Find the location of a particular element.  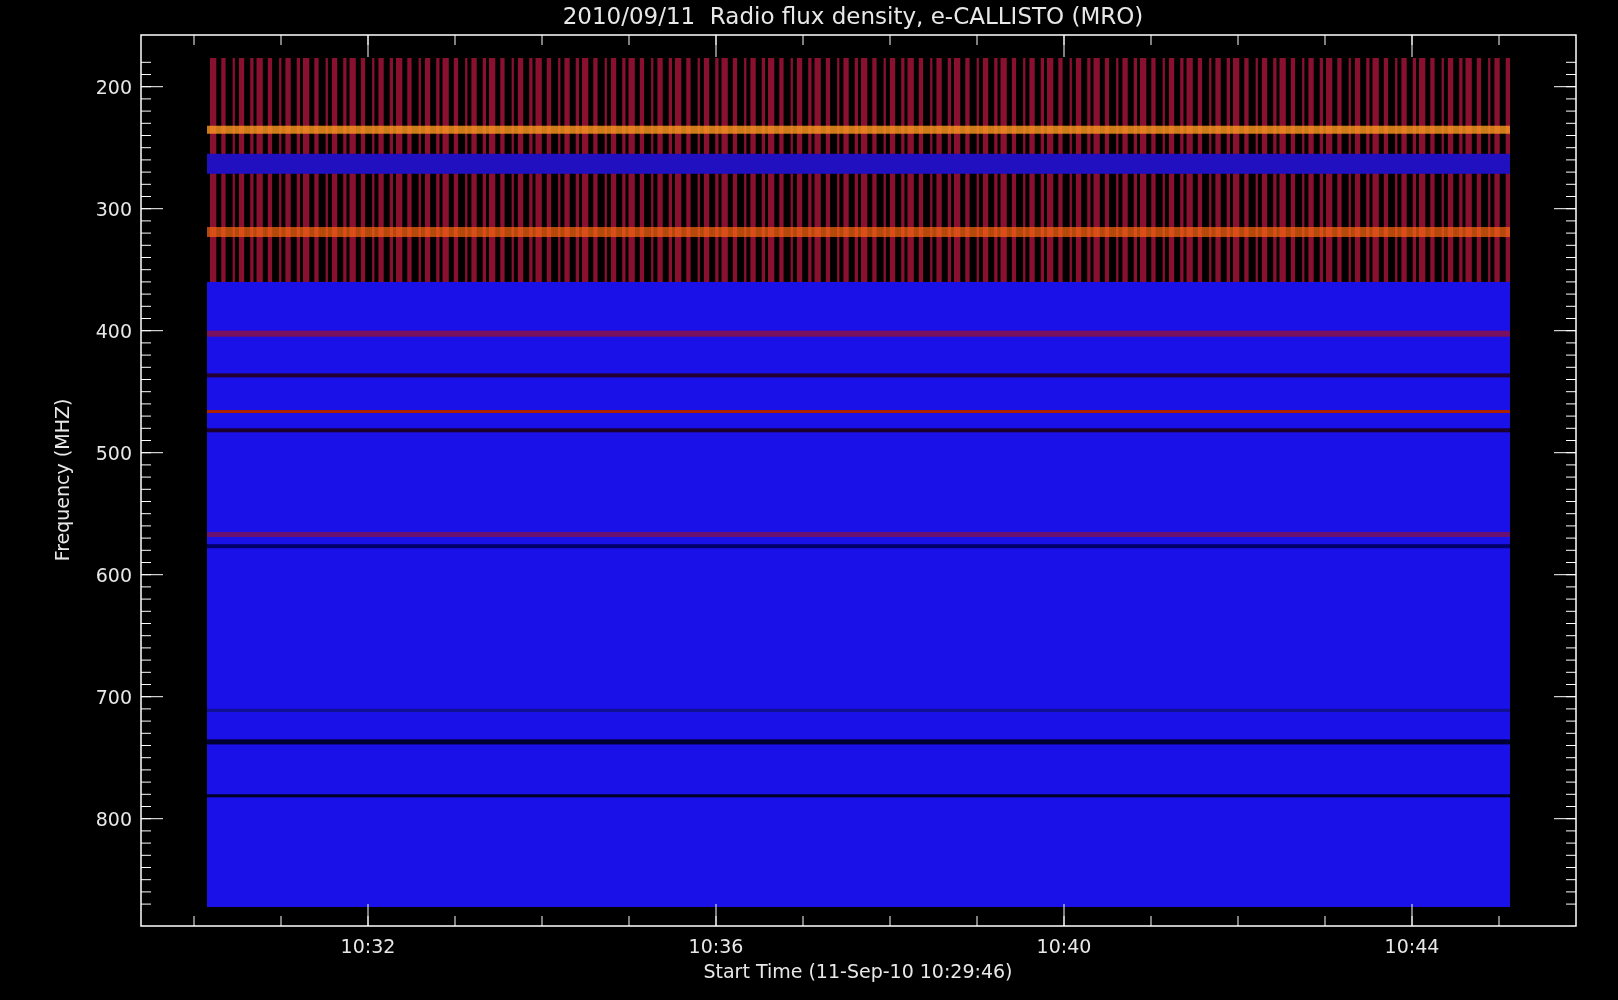

y-tick-label: 800 is located at coordinates (113, 818).